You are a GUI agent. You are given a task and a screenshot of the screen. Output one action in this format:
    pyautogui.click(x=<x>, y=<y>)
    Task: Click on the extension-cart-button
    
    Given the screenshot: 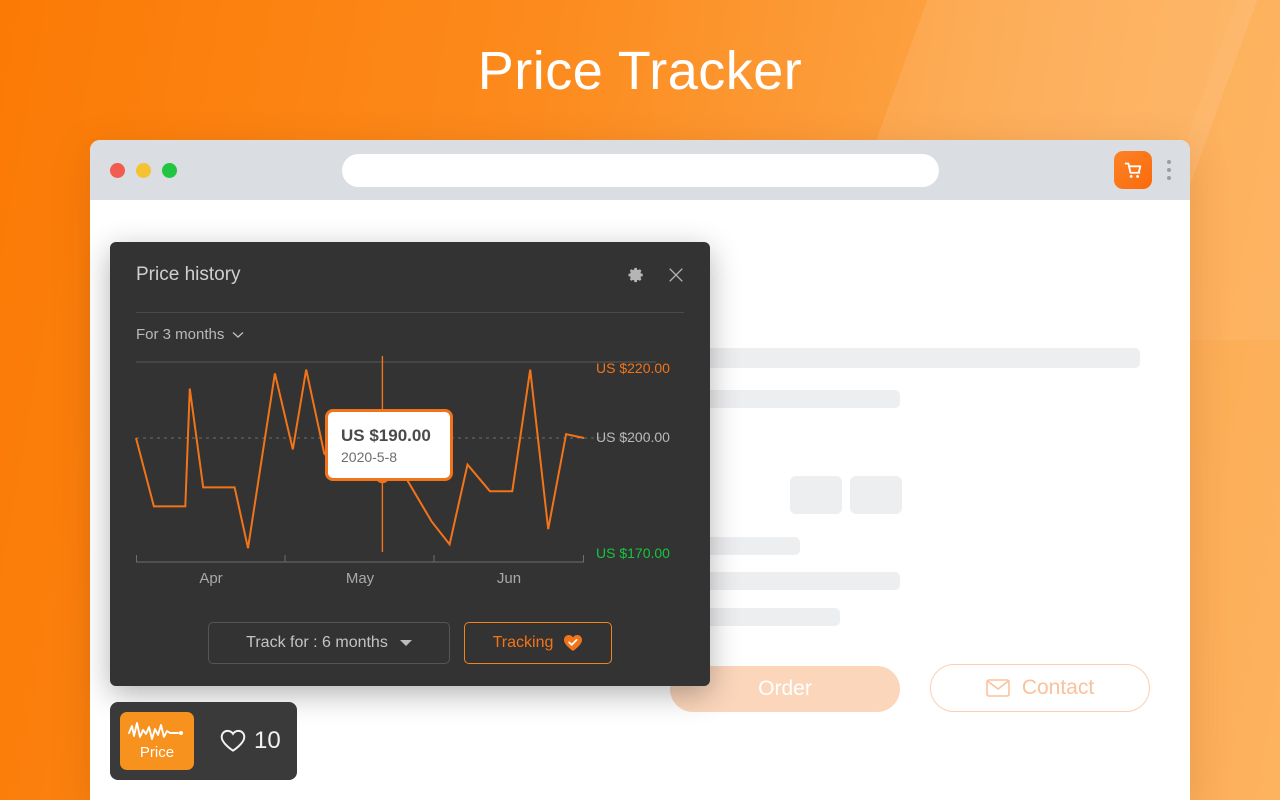 What is the action you would take?
    pyautogui.click(x=1133, y=170)
    